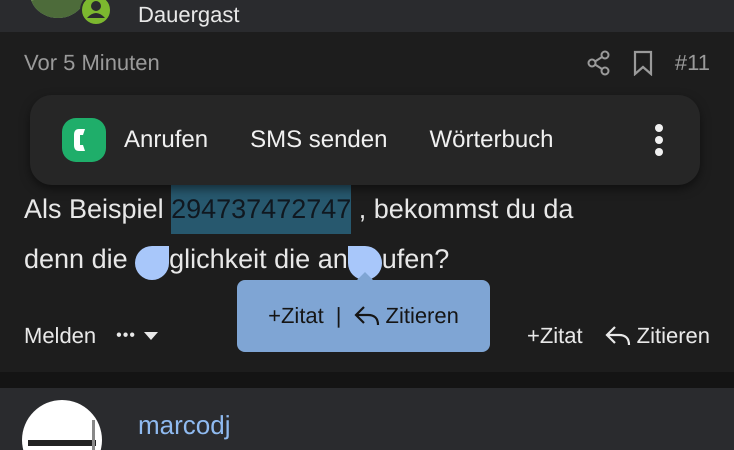  What do you see at coordinates (416, 259) in the screenshot?
I see `post-text: ufen?` at bounding box center [416, 259].